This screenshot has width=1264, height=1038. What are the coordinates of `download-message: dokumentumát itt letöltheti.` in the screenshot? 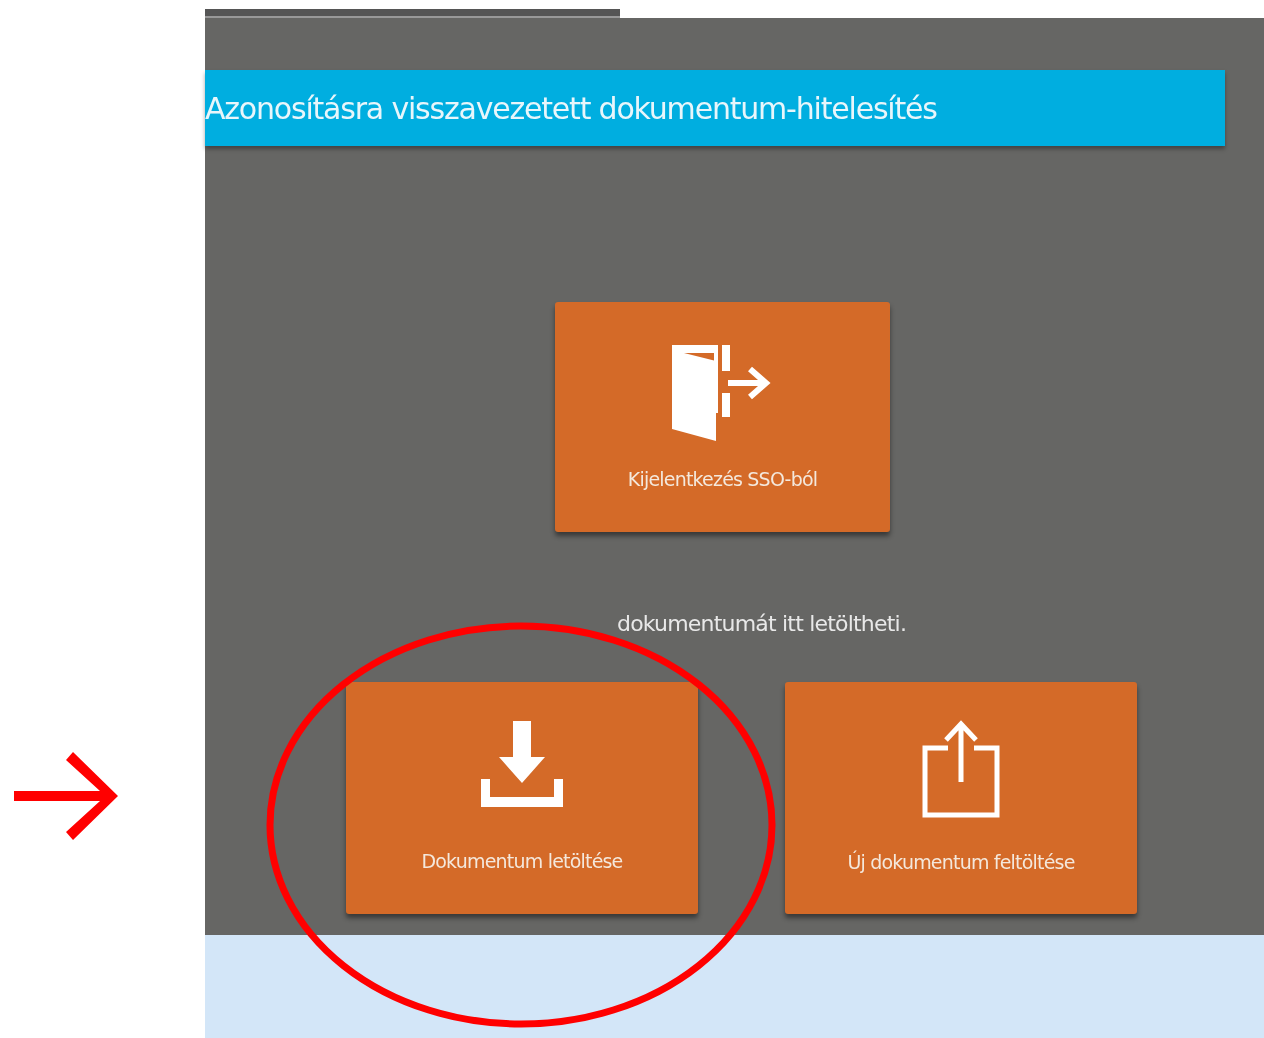 It's located at (762, 624).